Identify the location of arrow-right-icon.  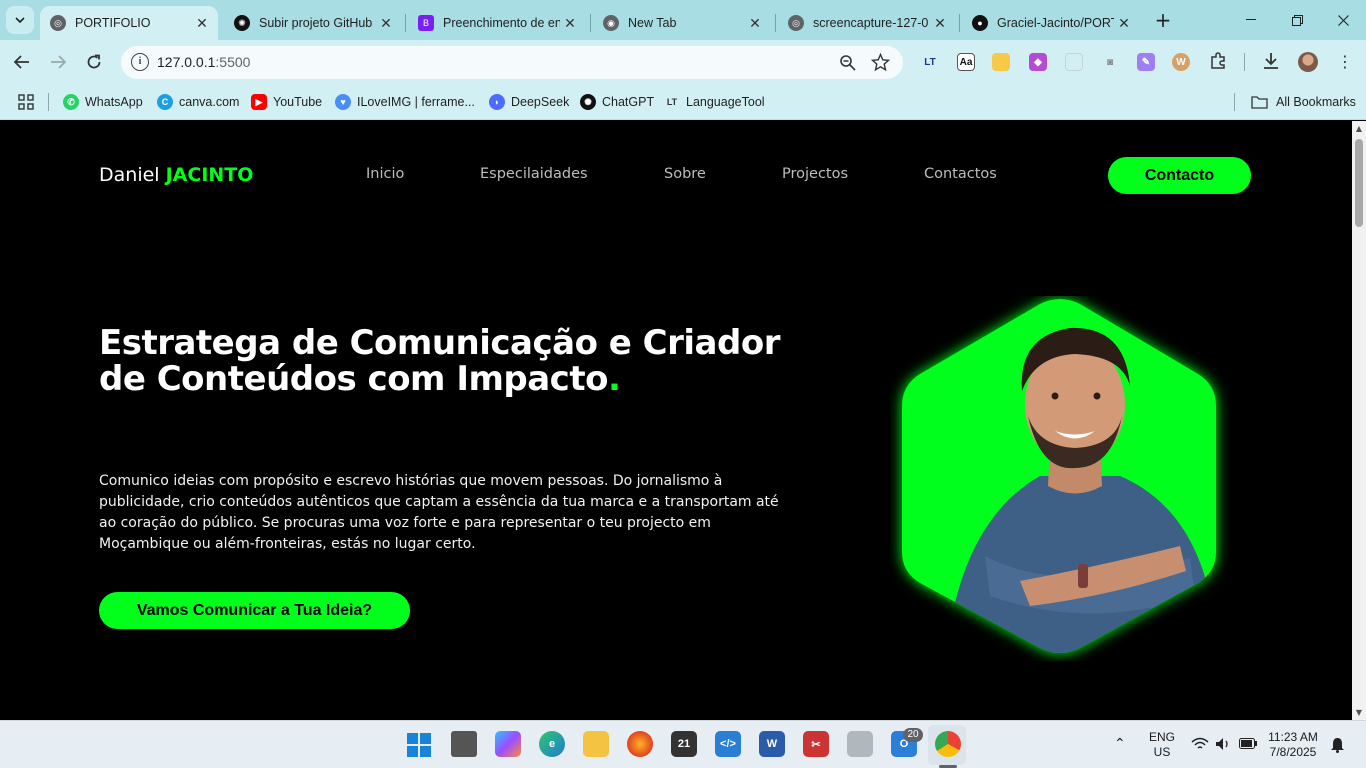
(58, 62).